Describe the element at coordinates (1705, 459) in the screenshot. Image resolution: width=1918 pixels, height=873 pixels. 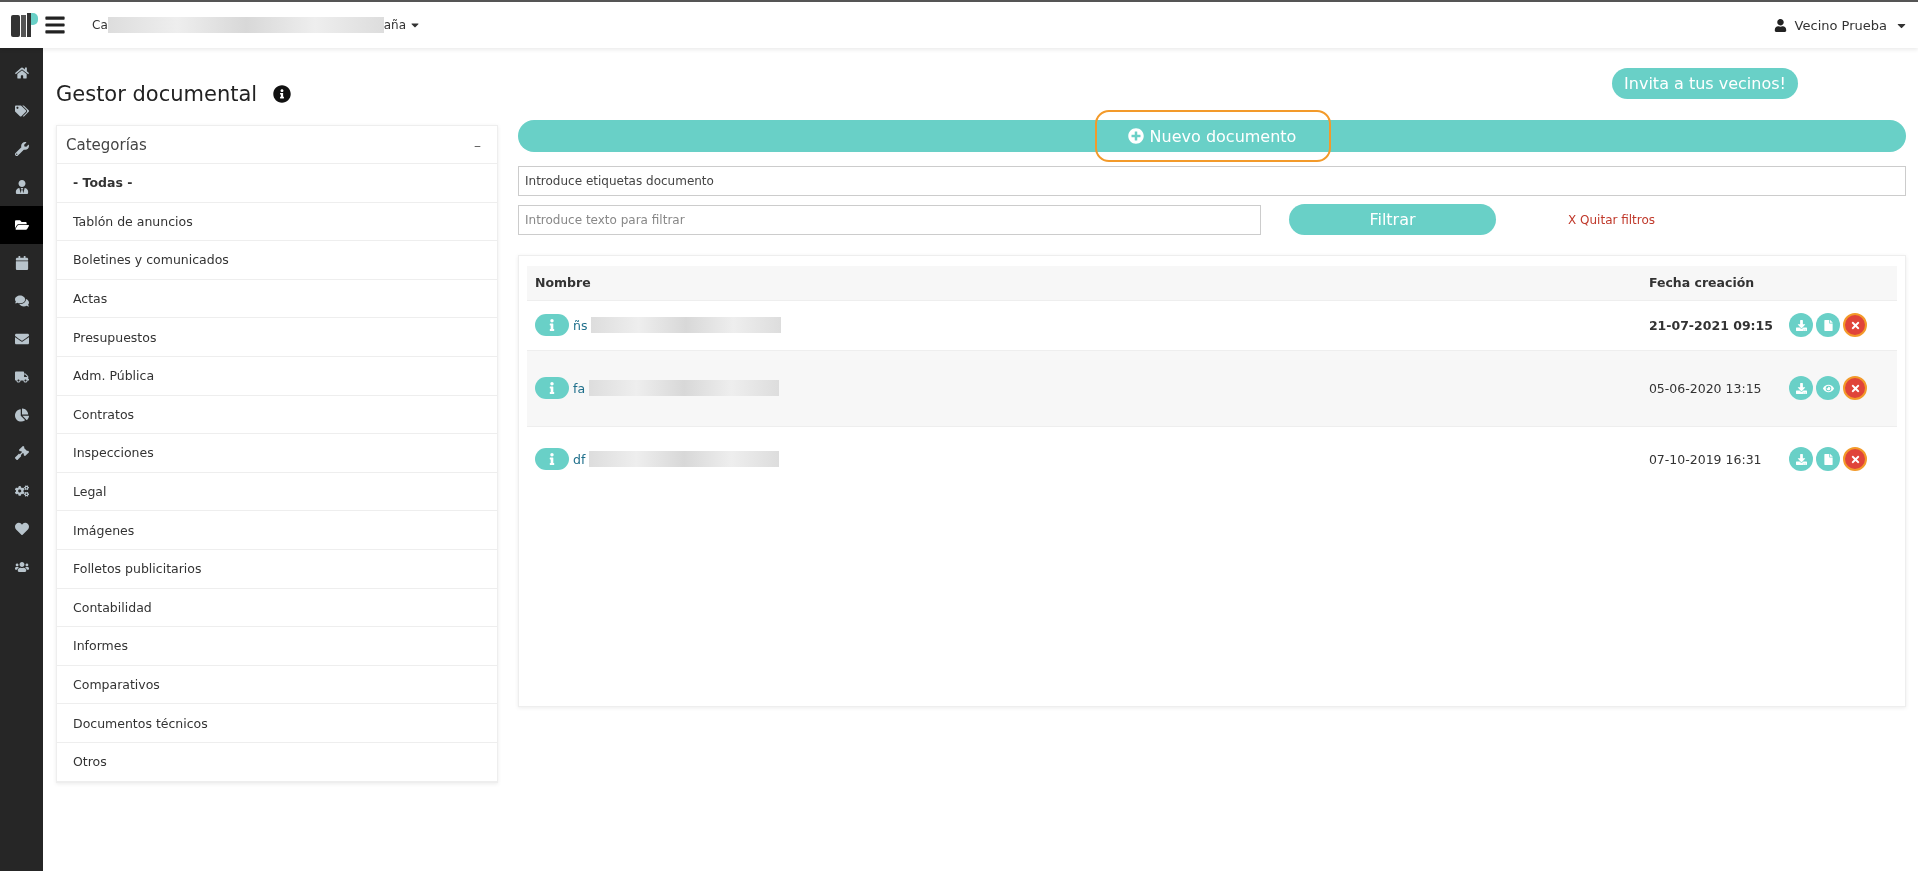
I see `date-cell: 07-10-2019 16:31` at that location.